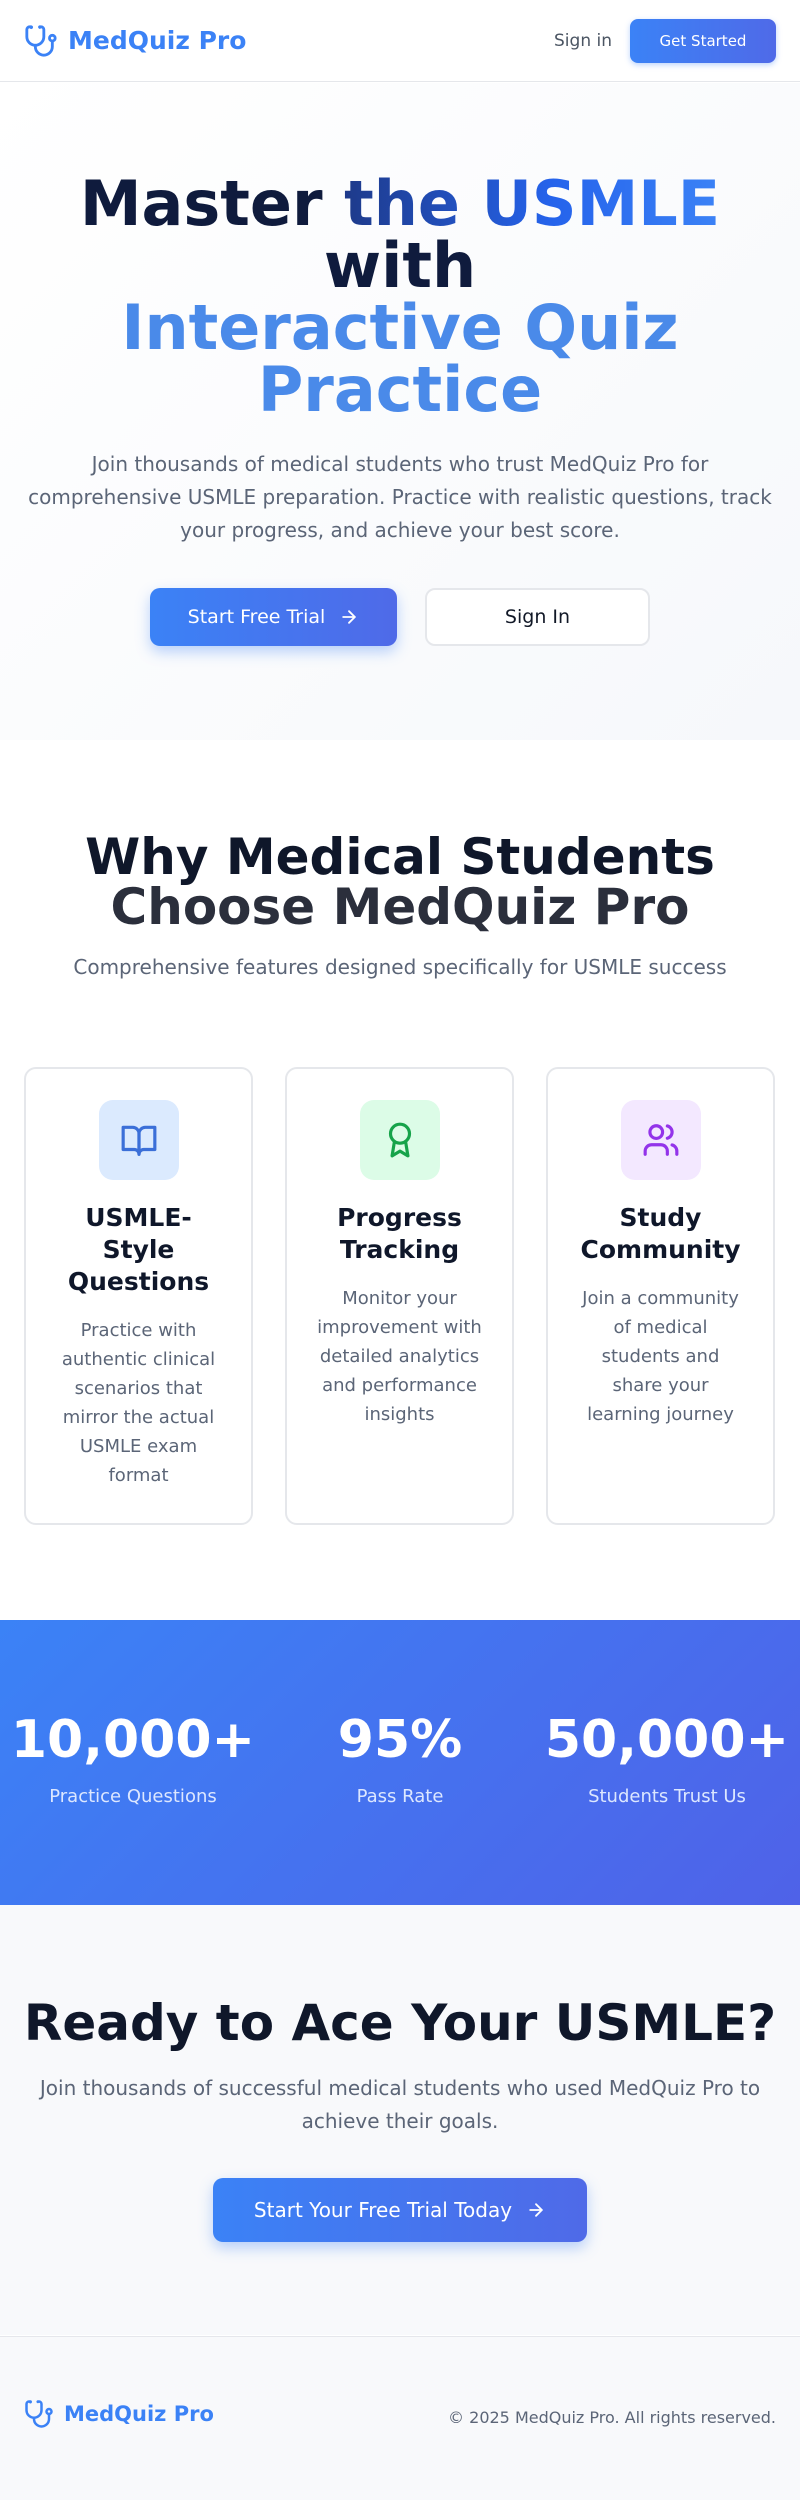 The width and height of the screenshot is (800, 2500). I want to click on features-title-line2: Choose MedQuiz Pro, so click(400, 907).